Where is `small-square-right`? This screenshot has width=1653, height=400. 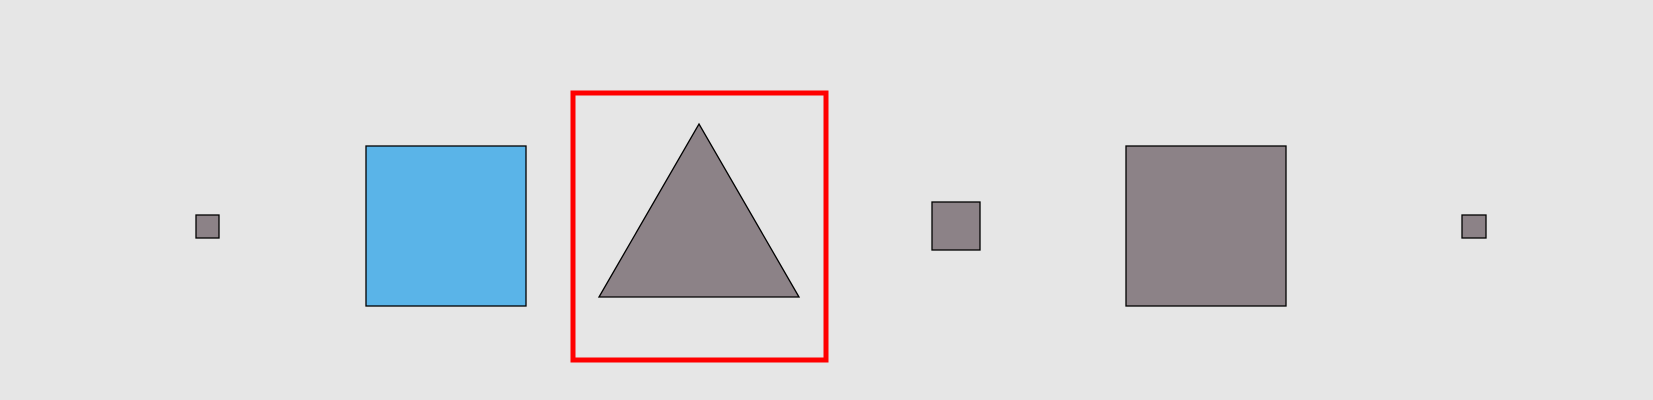 small-square-right is located at coordinates (1474, 226).